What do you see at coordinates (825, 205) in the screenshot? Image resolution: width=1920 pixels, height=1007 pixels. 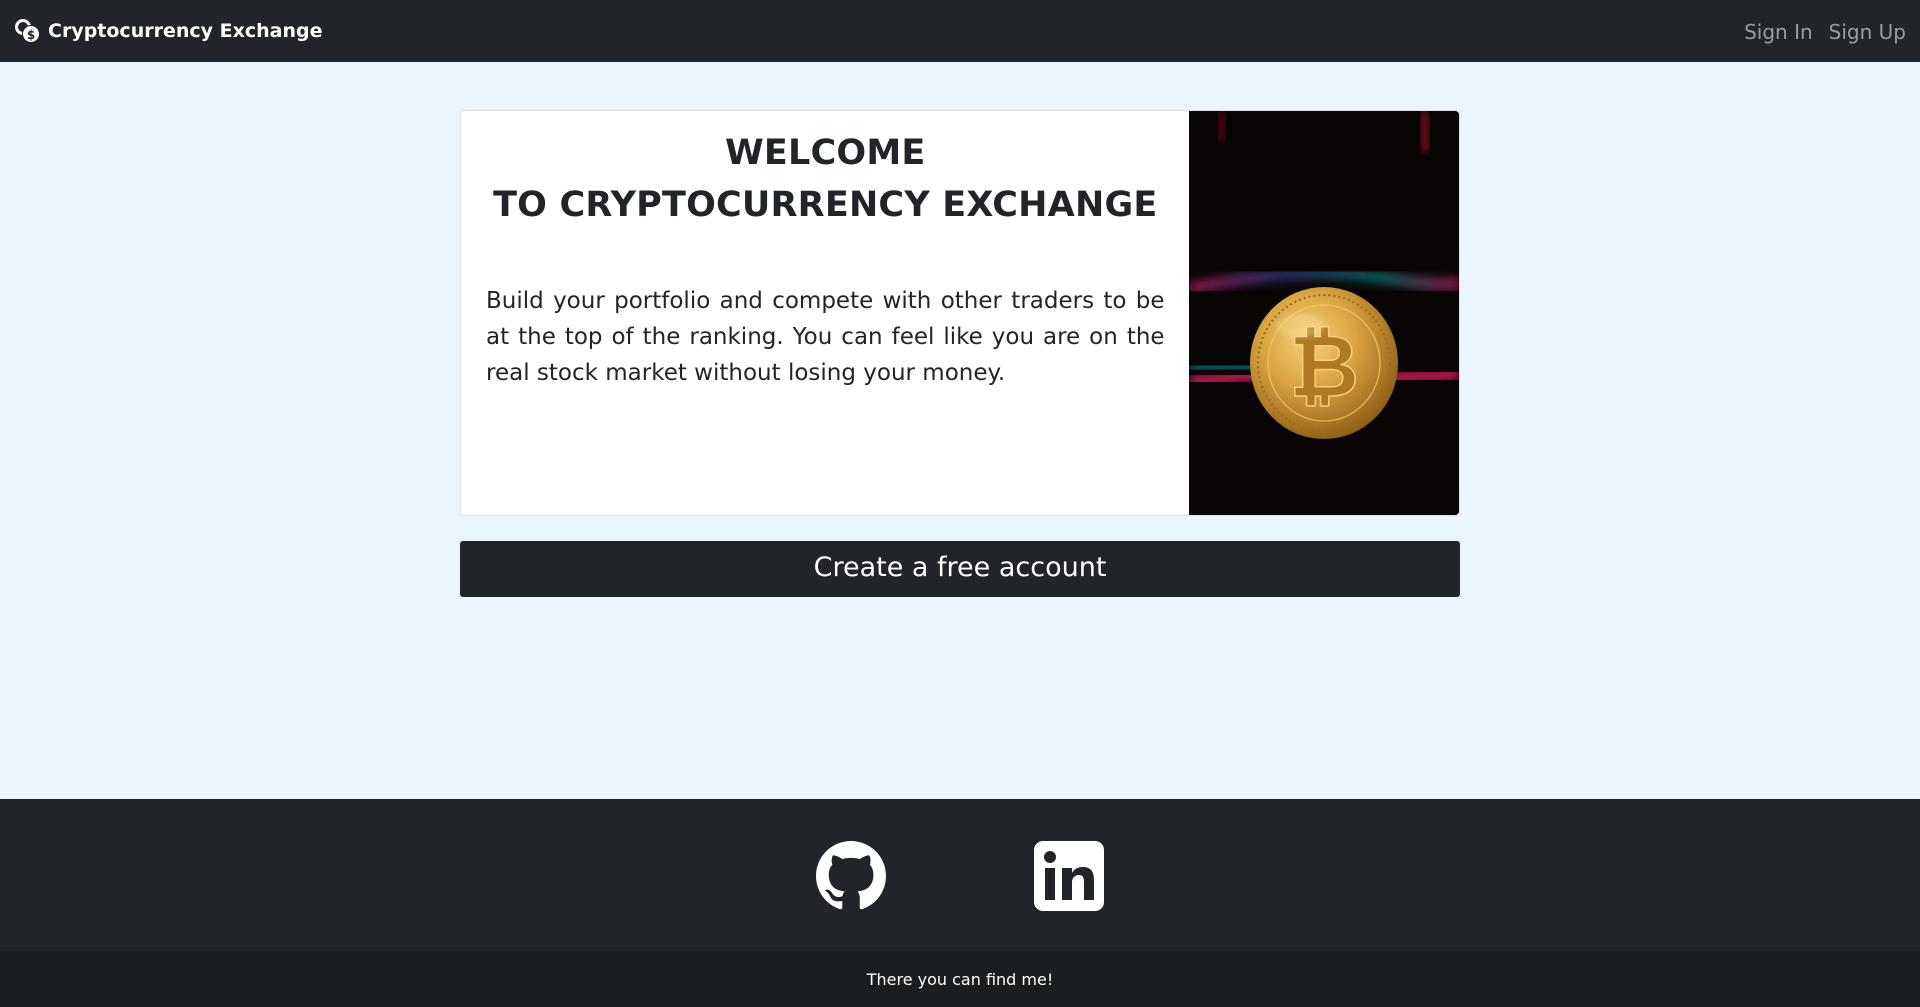 I see `welcome-title-line2: TO CRYPTOCURRENCY EXCHANGE` at bounding box center [825, 205].